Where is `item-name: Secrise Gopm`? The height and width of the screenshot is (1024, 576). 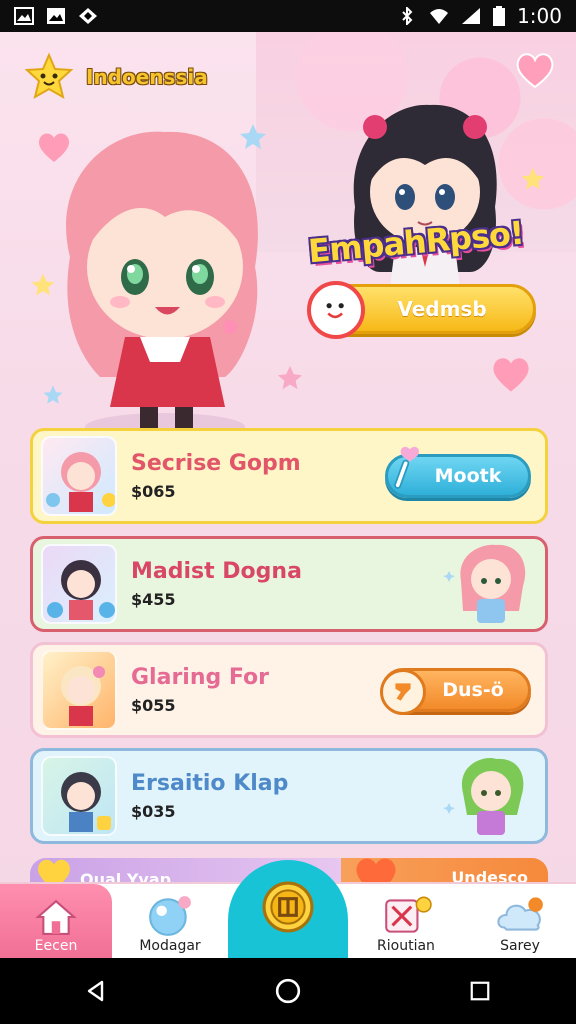 item-name: Secrise Gopm is located at coordinates (216, 463).